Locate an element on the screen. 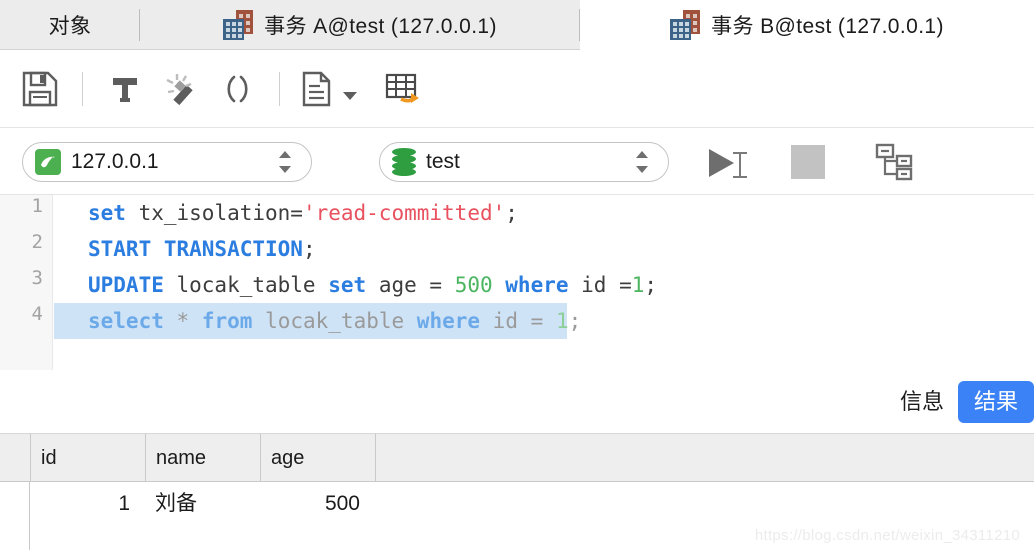 The height and width of the screenshot is (550, 1034). host-stepper-icon is located at coordinates (286, 162).